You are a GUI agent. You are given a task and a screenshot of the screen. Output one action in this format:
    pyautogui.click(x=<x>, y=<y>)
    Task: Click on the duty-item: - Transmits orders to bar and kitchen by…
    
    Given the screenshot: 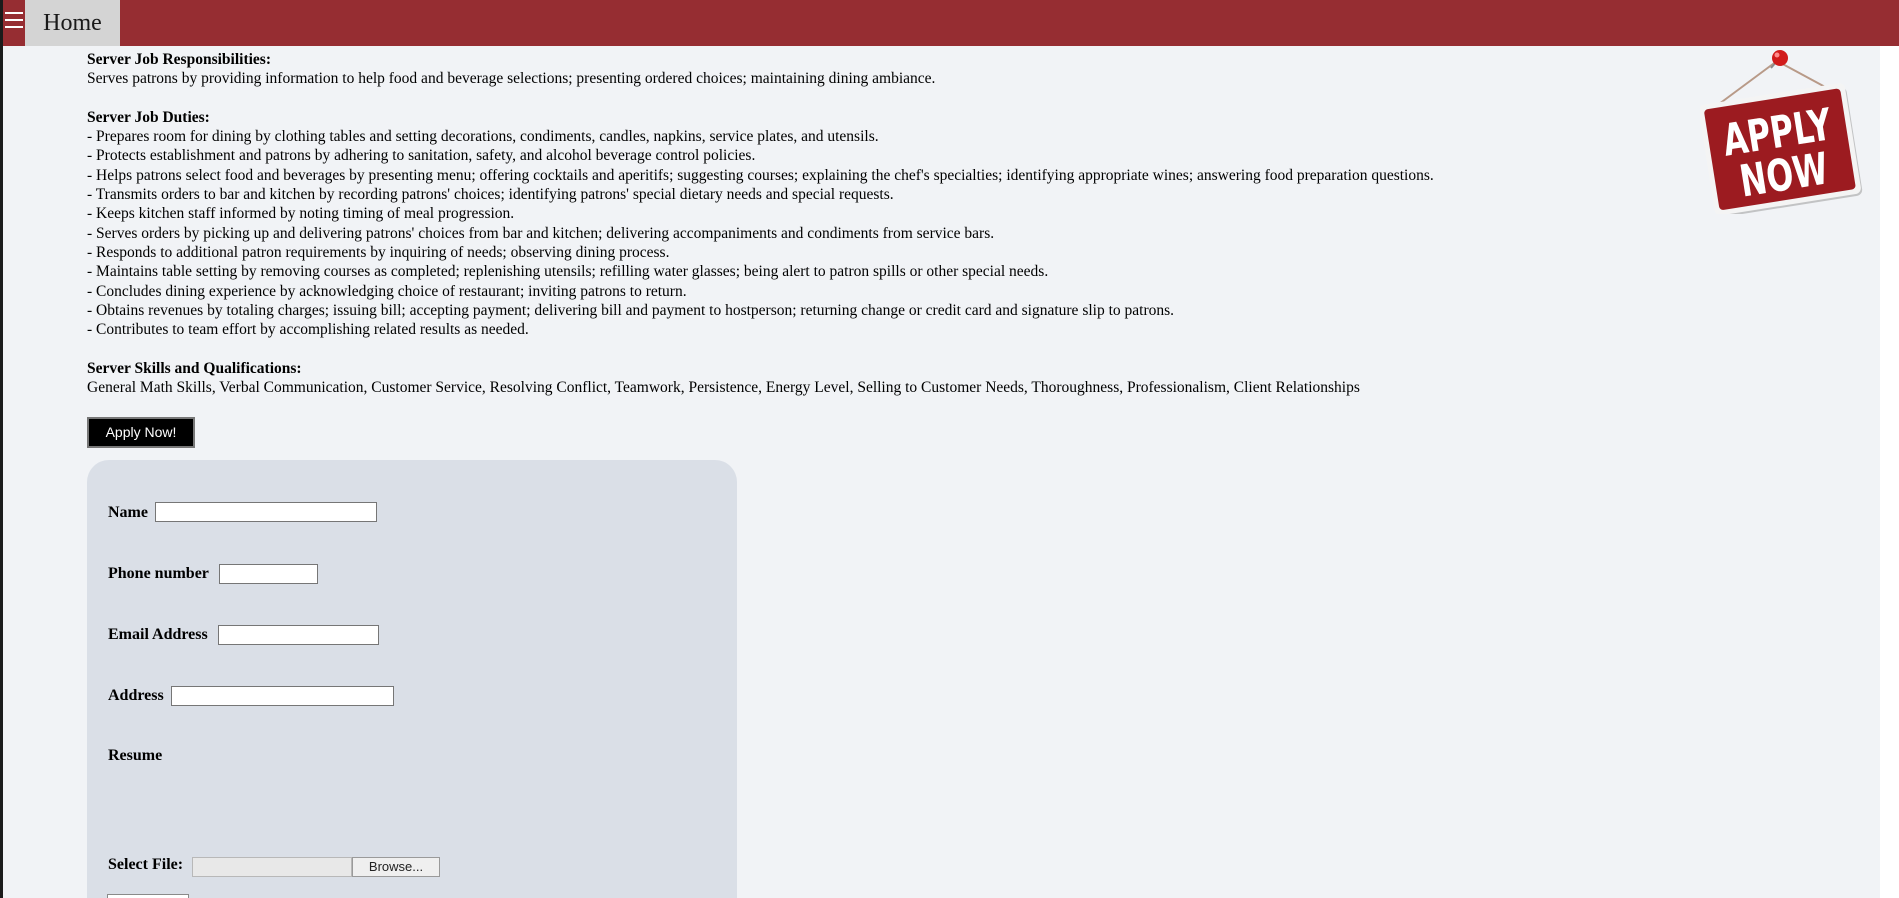 What is the action you would take?
    pyautogui.click(x=490, y=195)
    